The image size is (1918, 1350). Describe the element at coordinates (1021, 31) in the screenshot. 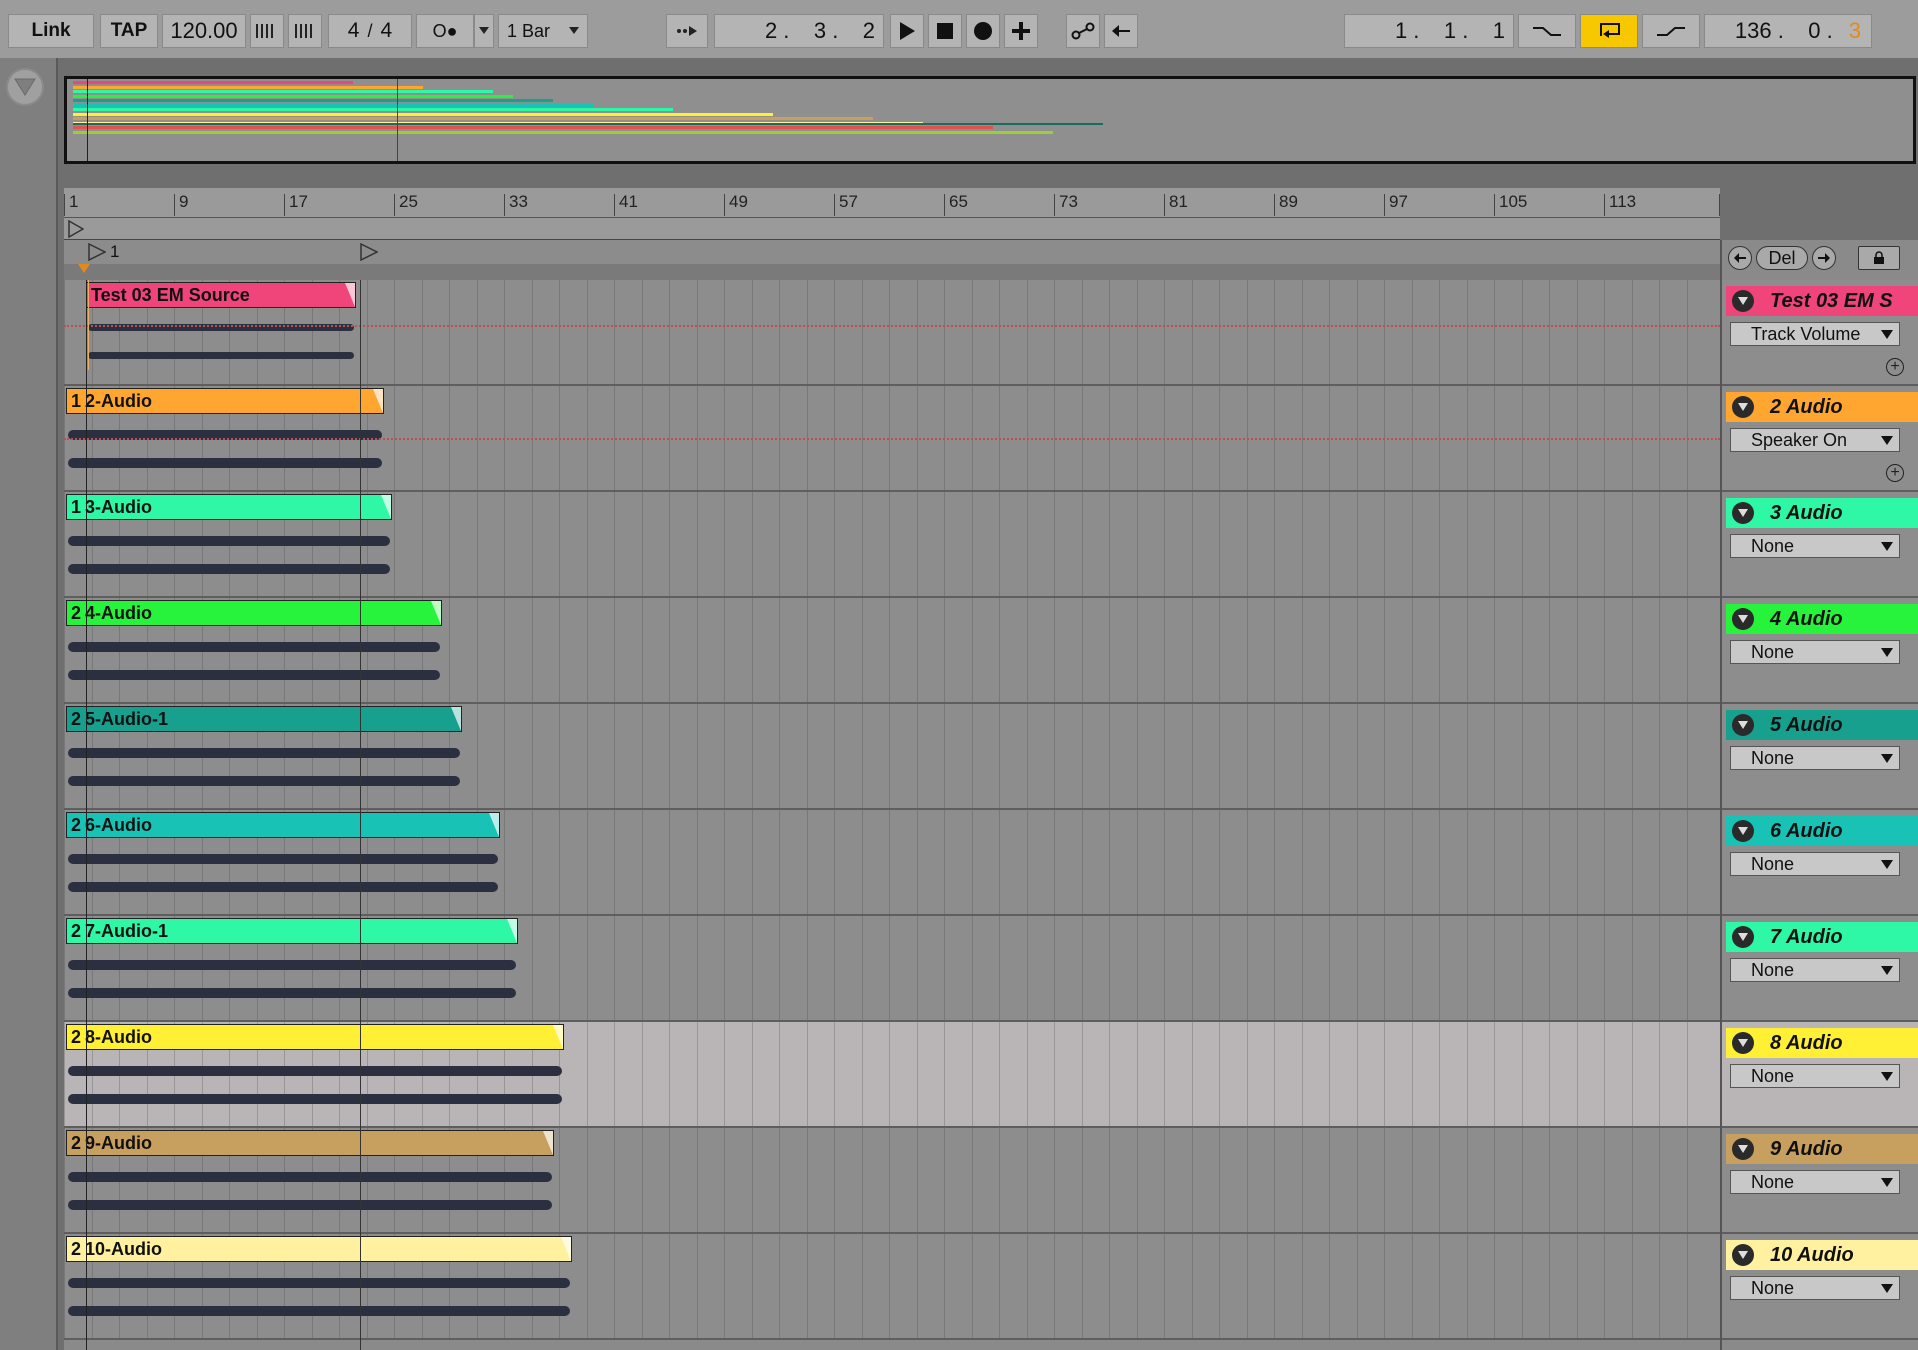

I see `plus-icon` at that location.